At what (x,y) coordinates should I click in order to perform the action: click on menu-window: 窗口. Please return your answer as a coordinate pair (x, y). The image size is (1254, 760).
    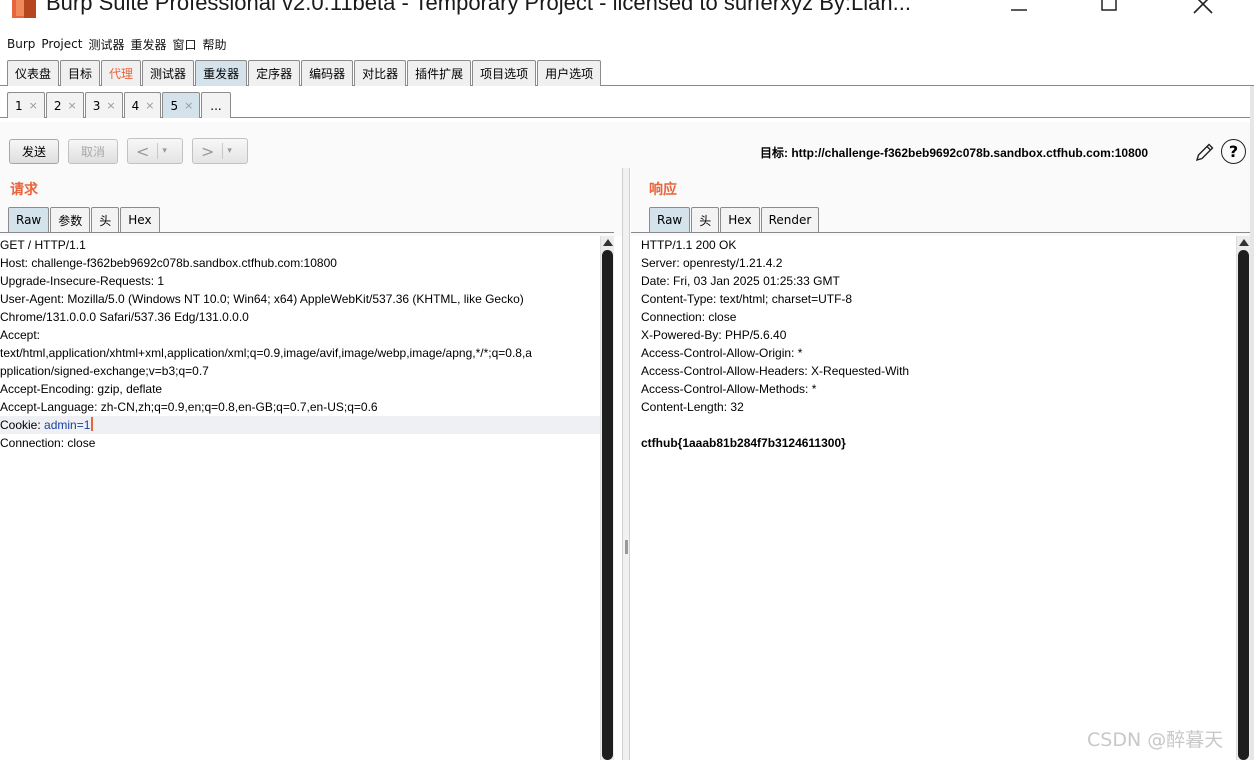
    Looking at the image, I should click on (184, 44).